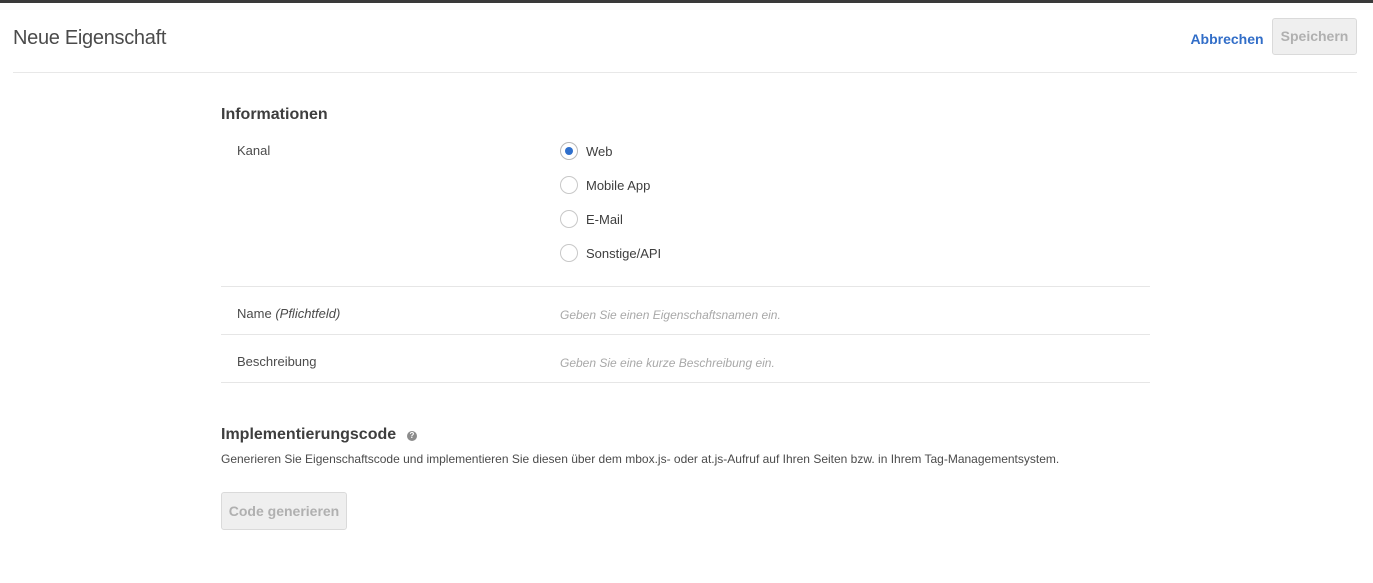  Describe the element at coordinates (274, 114) in the screenshot. I see `section-title-informationen: Informationen` at that location.